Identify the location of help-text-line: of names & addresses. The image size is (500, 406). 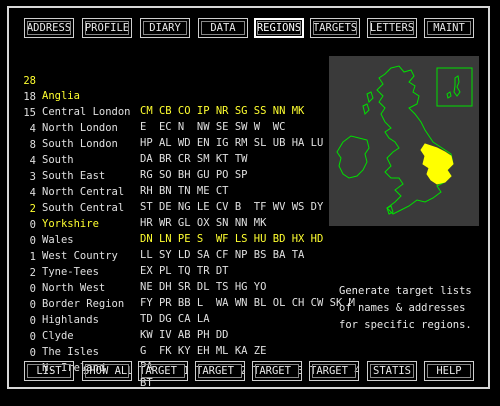
(402, 308).